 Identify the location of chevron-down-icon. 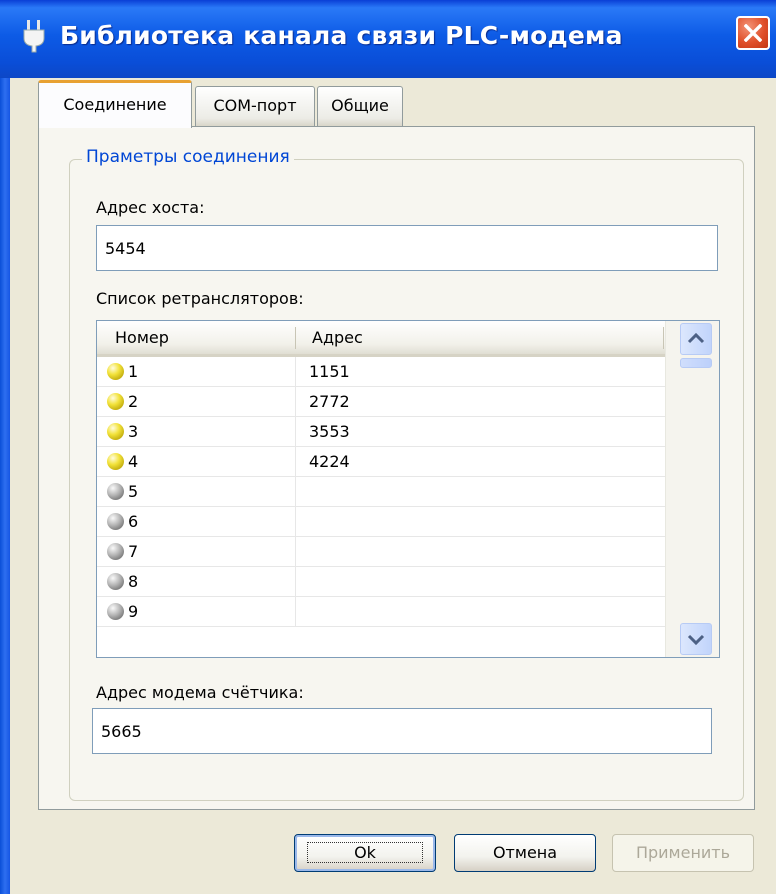
(696, 640).